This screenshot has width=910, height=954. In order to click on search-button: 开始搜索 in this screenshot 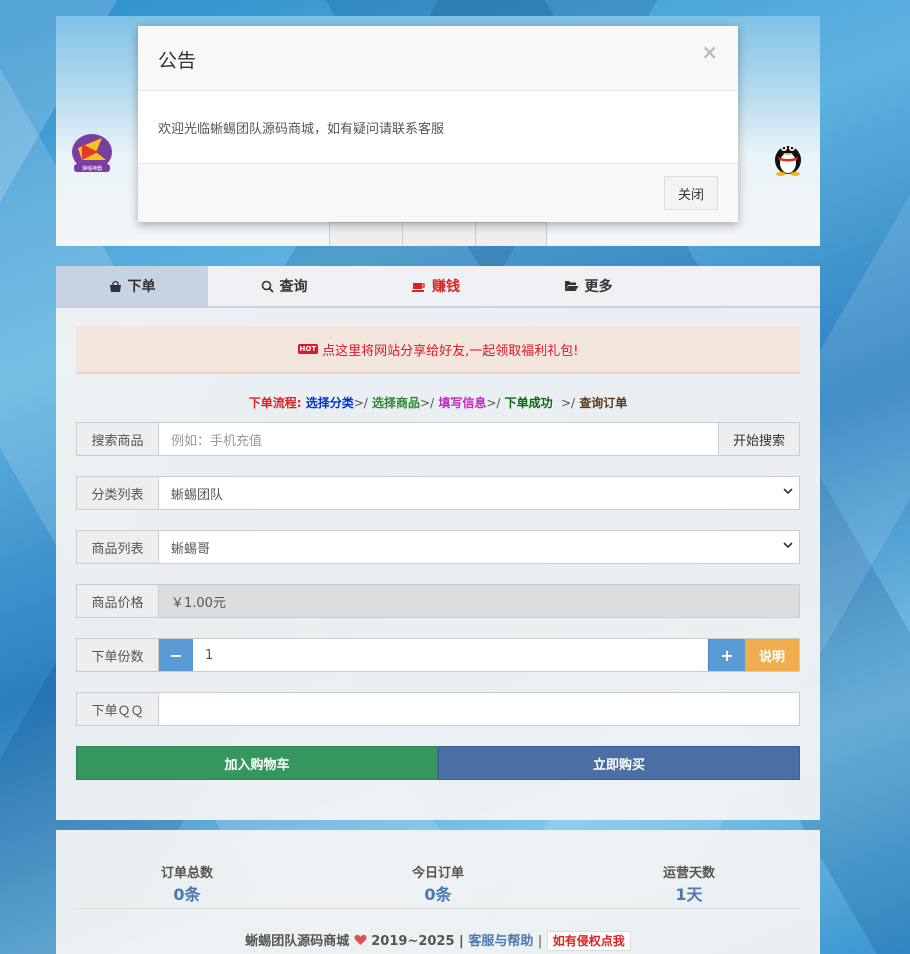, I will do `click(758, 439)`.